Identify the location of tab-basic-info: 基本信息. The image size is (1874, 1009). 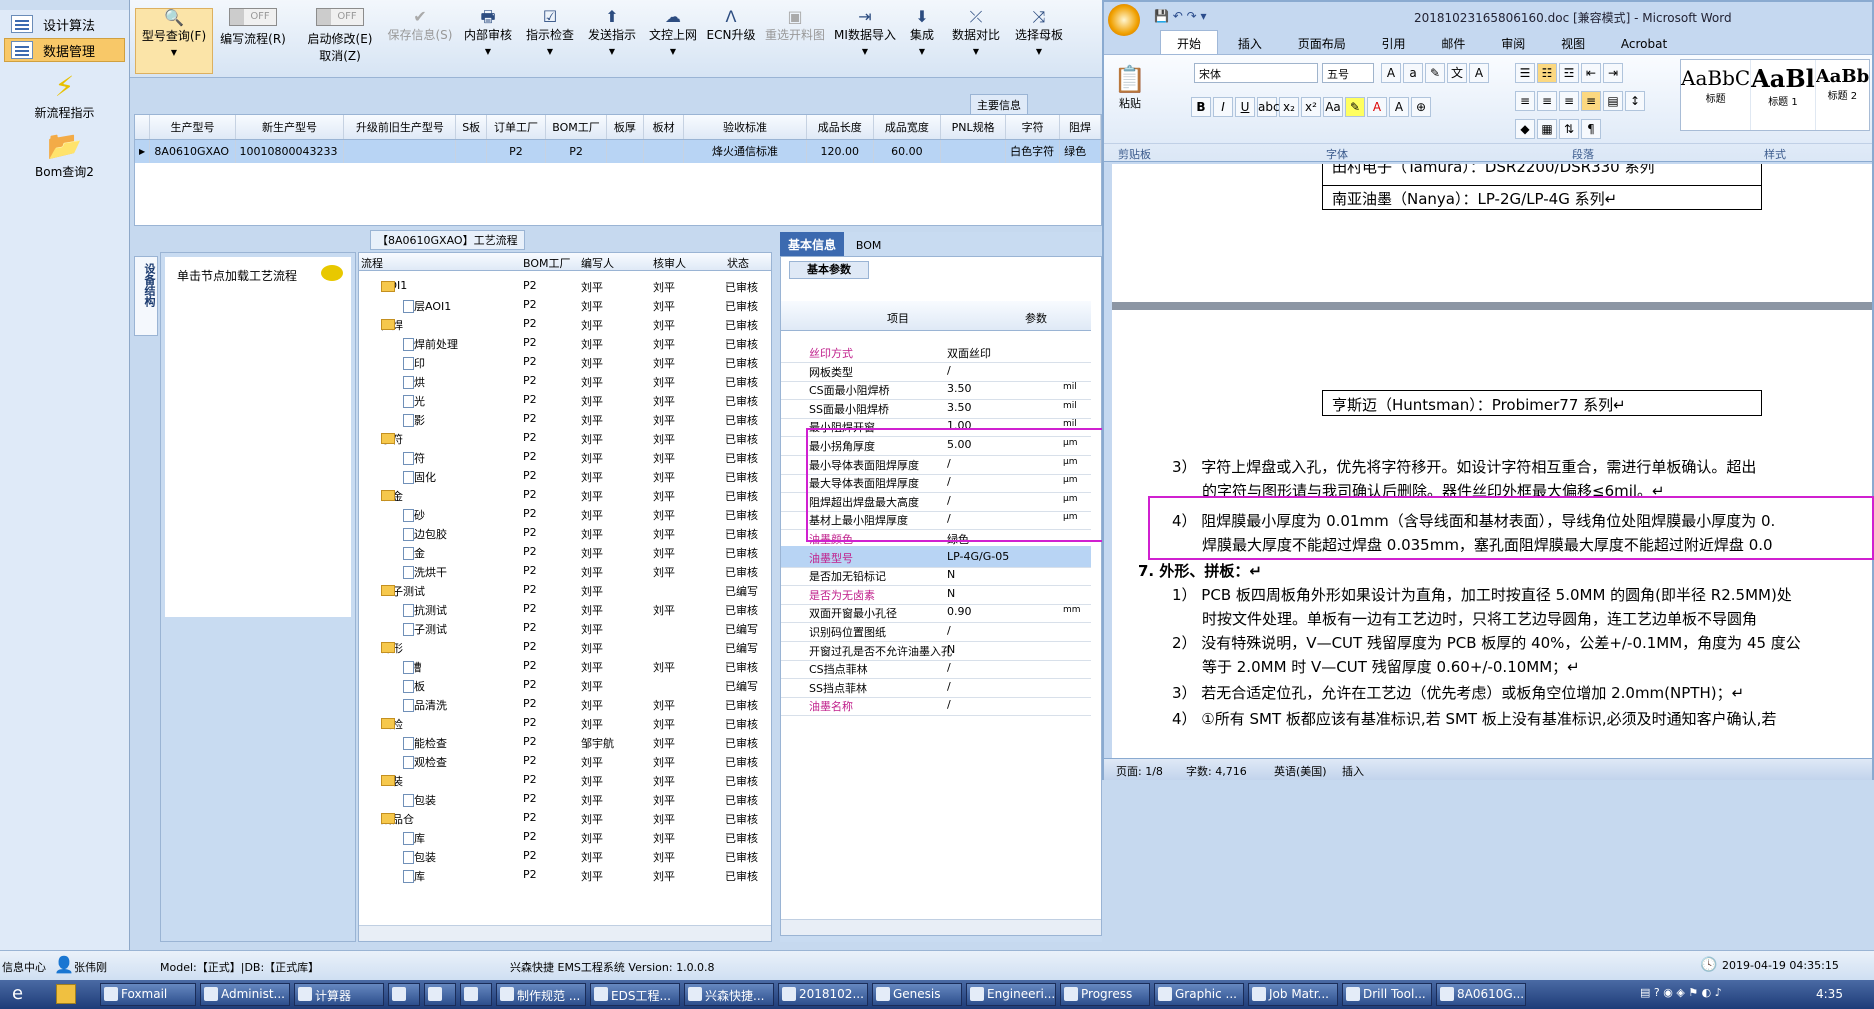
(812, 244).